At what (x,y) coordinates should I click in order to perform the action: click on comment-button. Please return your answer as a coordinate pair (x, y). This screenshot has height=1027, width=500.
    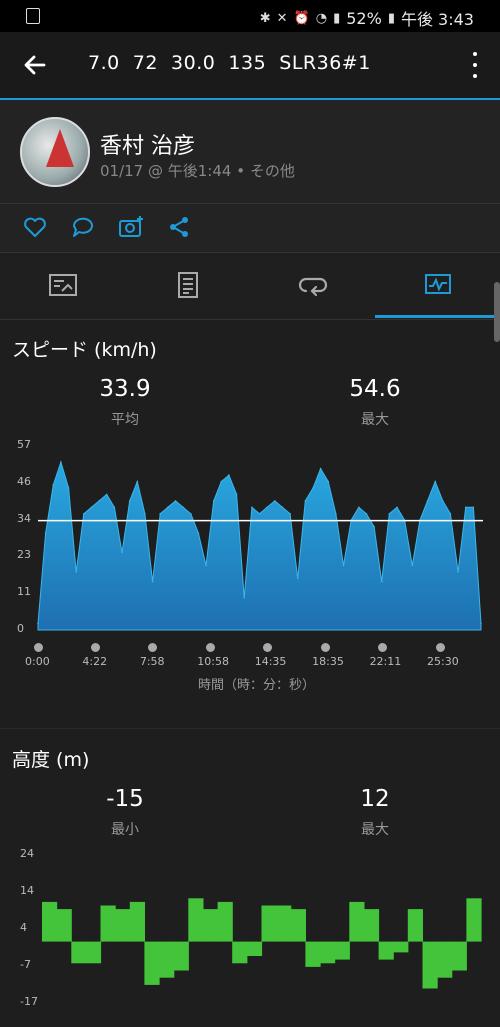
    Looking at the image, I should click on (83, 227).